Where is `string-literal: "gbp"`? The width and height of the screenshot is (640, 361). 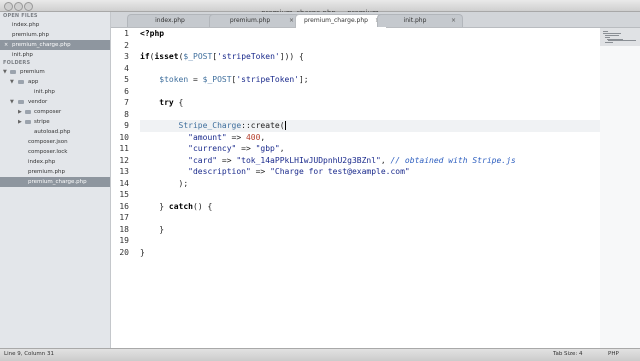
string-literal: "gbp" is located at coordinates (267, 148).